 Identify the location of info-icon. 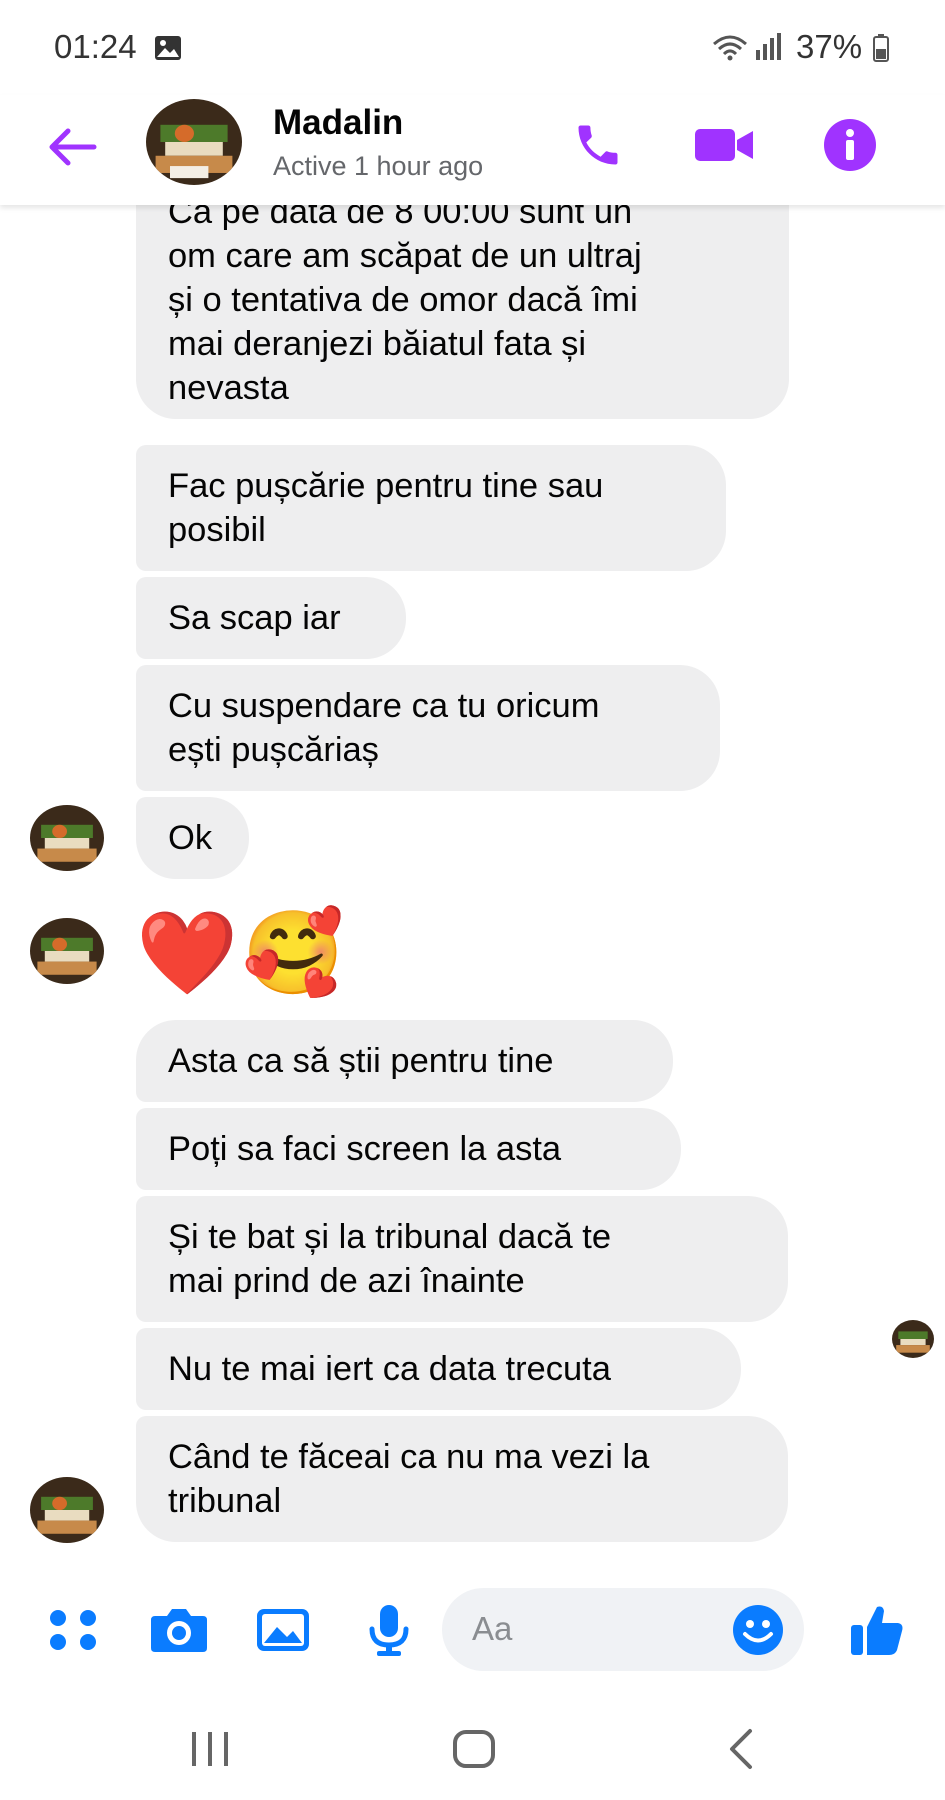
(850, 145).